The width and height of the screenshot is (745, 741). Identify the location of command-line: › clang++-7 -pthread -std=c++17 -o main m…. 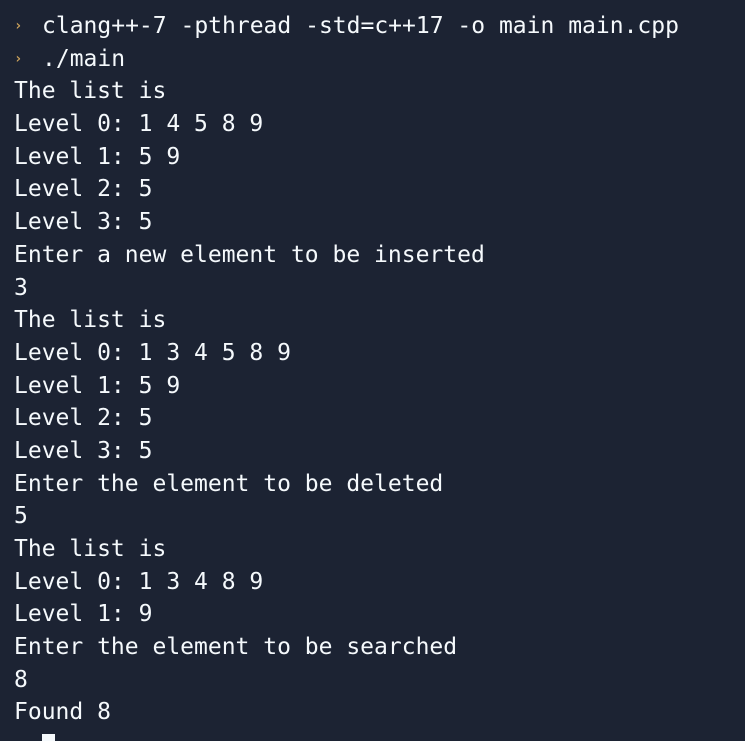
(379, 26).